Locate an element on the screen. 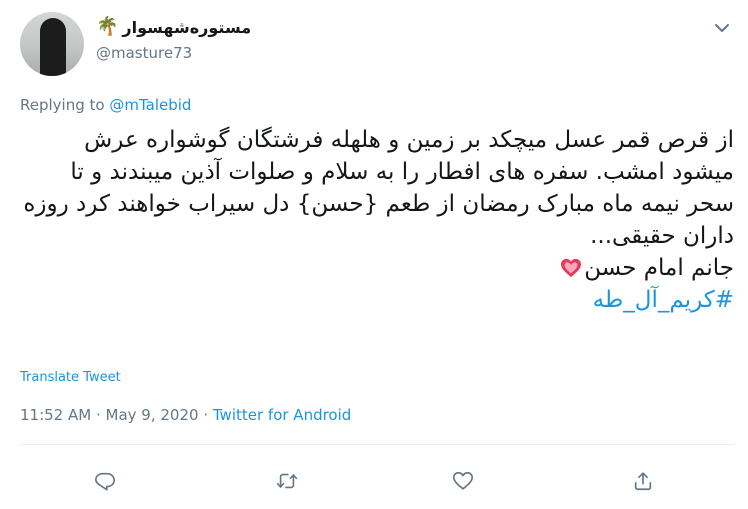  tweet-date: May 9, 2020 is located at coordinates (152, 415).